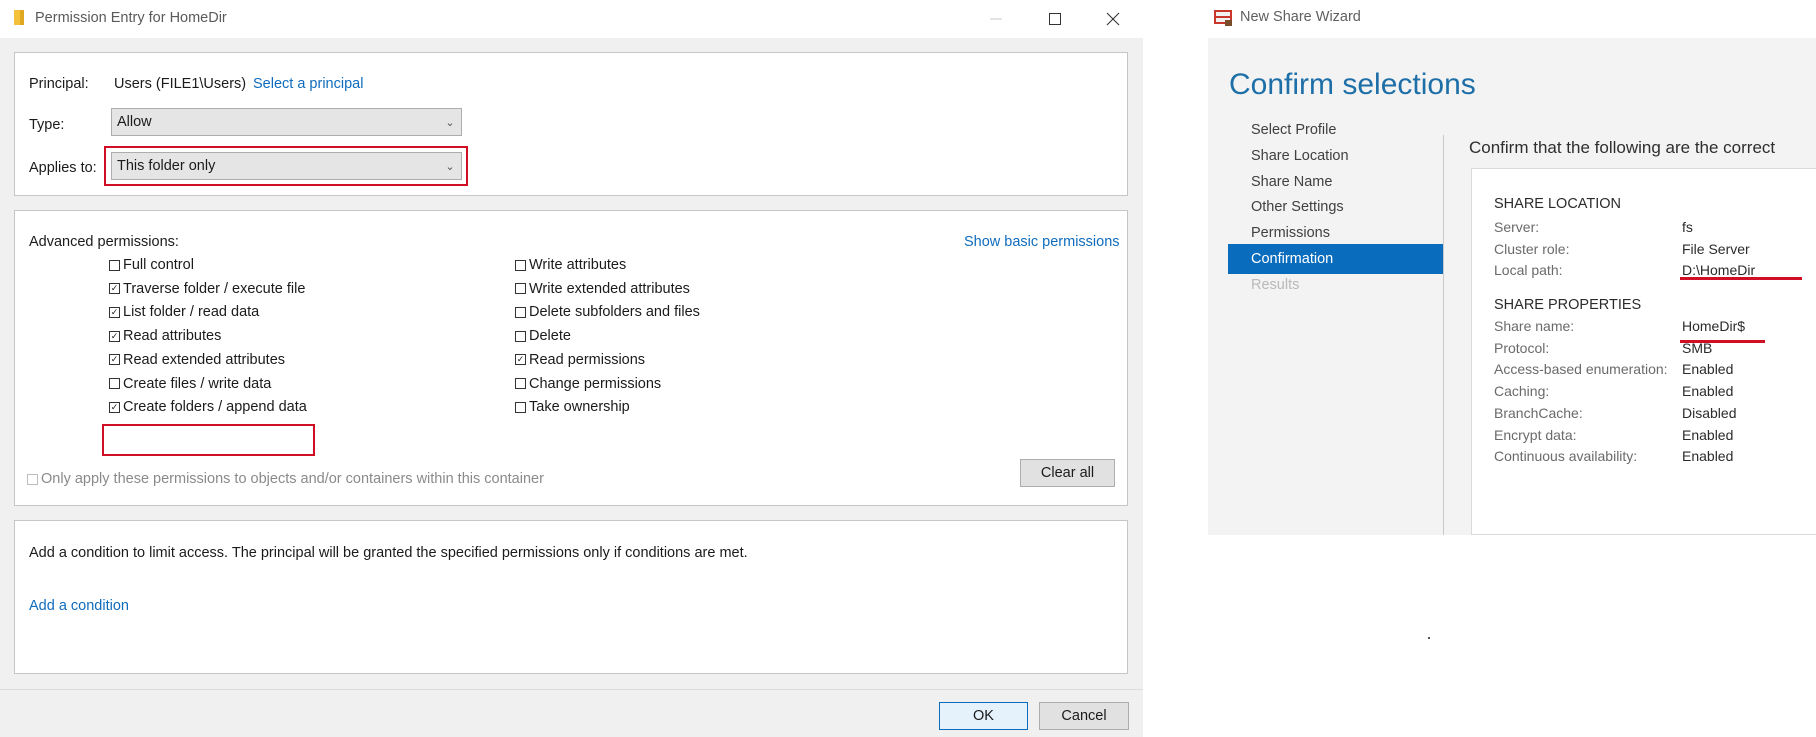 The width and height of the screenshot is (1816, 737). I want to click on permission-label: Change permissions, so click(595, 383).